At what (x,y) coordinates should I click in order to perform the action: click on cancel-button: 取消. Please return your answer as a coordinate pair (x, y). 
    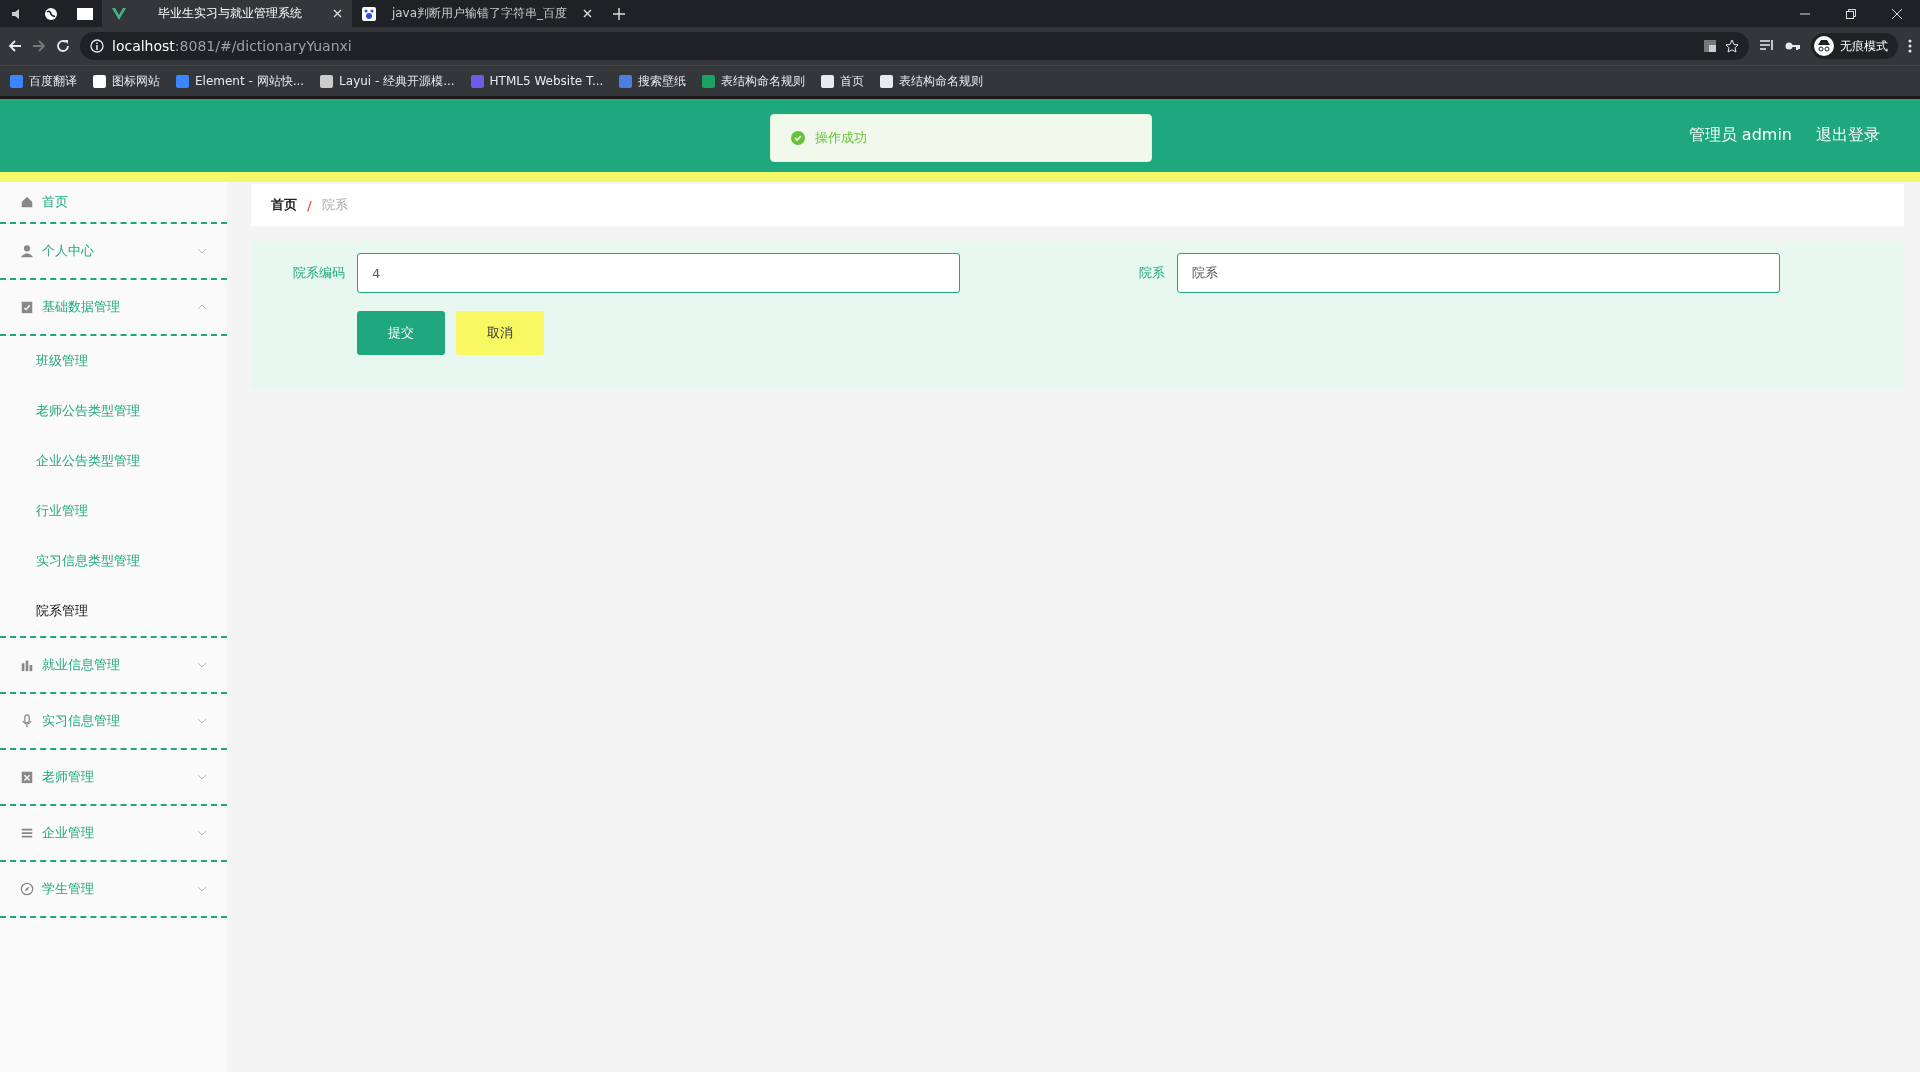
    Looking at the image, I should click on (500, 333).